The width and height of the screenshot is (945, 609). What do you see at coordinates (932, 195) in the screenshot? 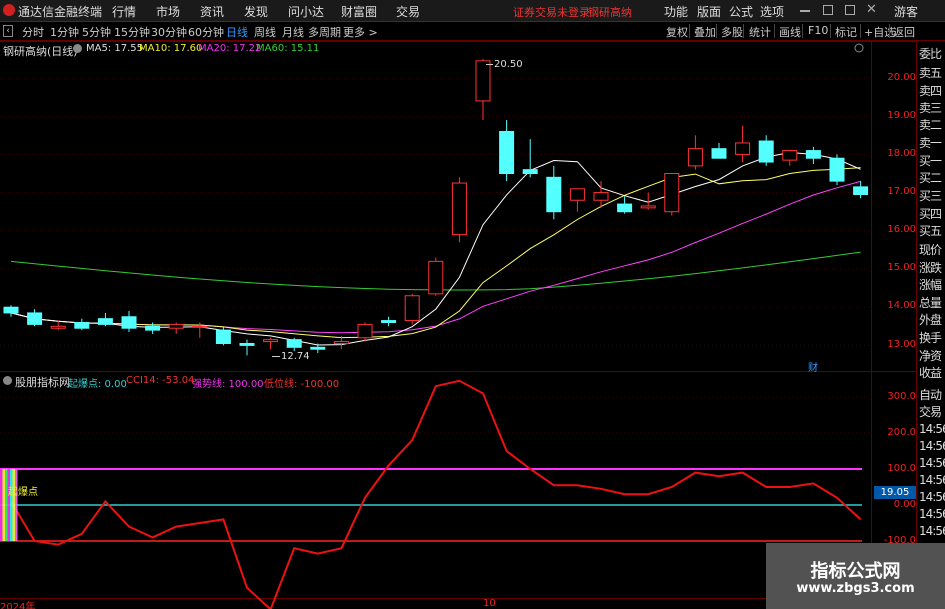
I see `sidebar-item-buy3: 买三` at bounding box center [932, 195].